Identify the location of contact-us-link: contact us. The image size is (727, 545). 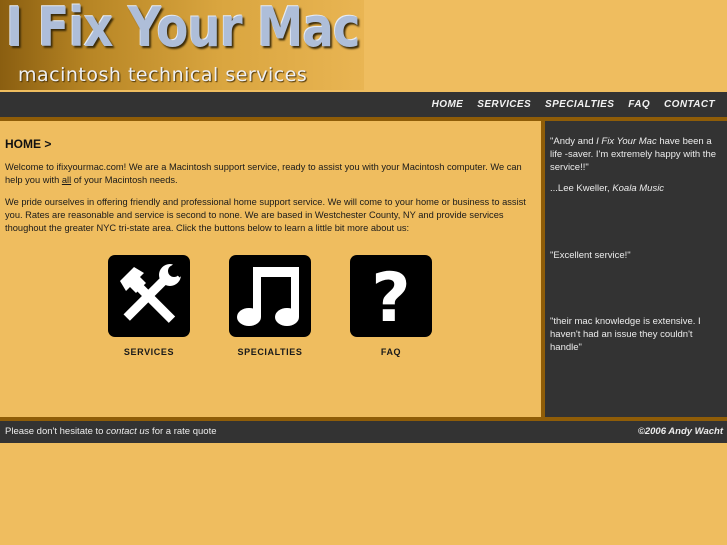
(127, 431).